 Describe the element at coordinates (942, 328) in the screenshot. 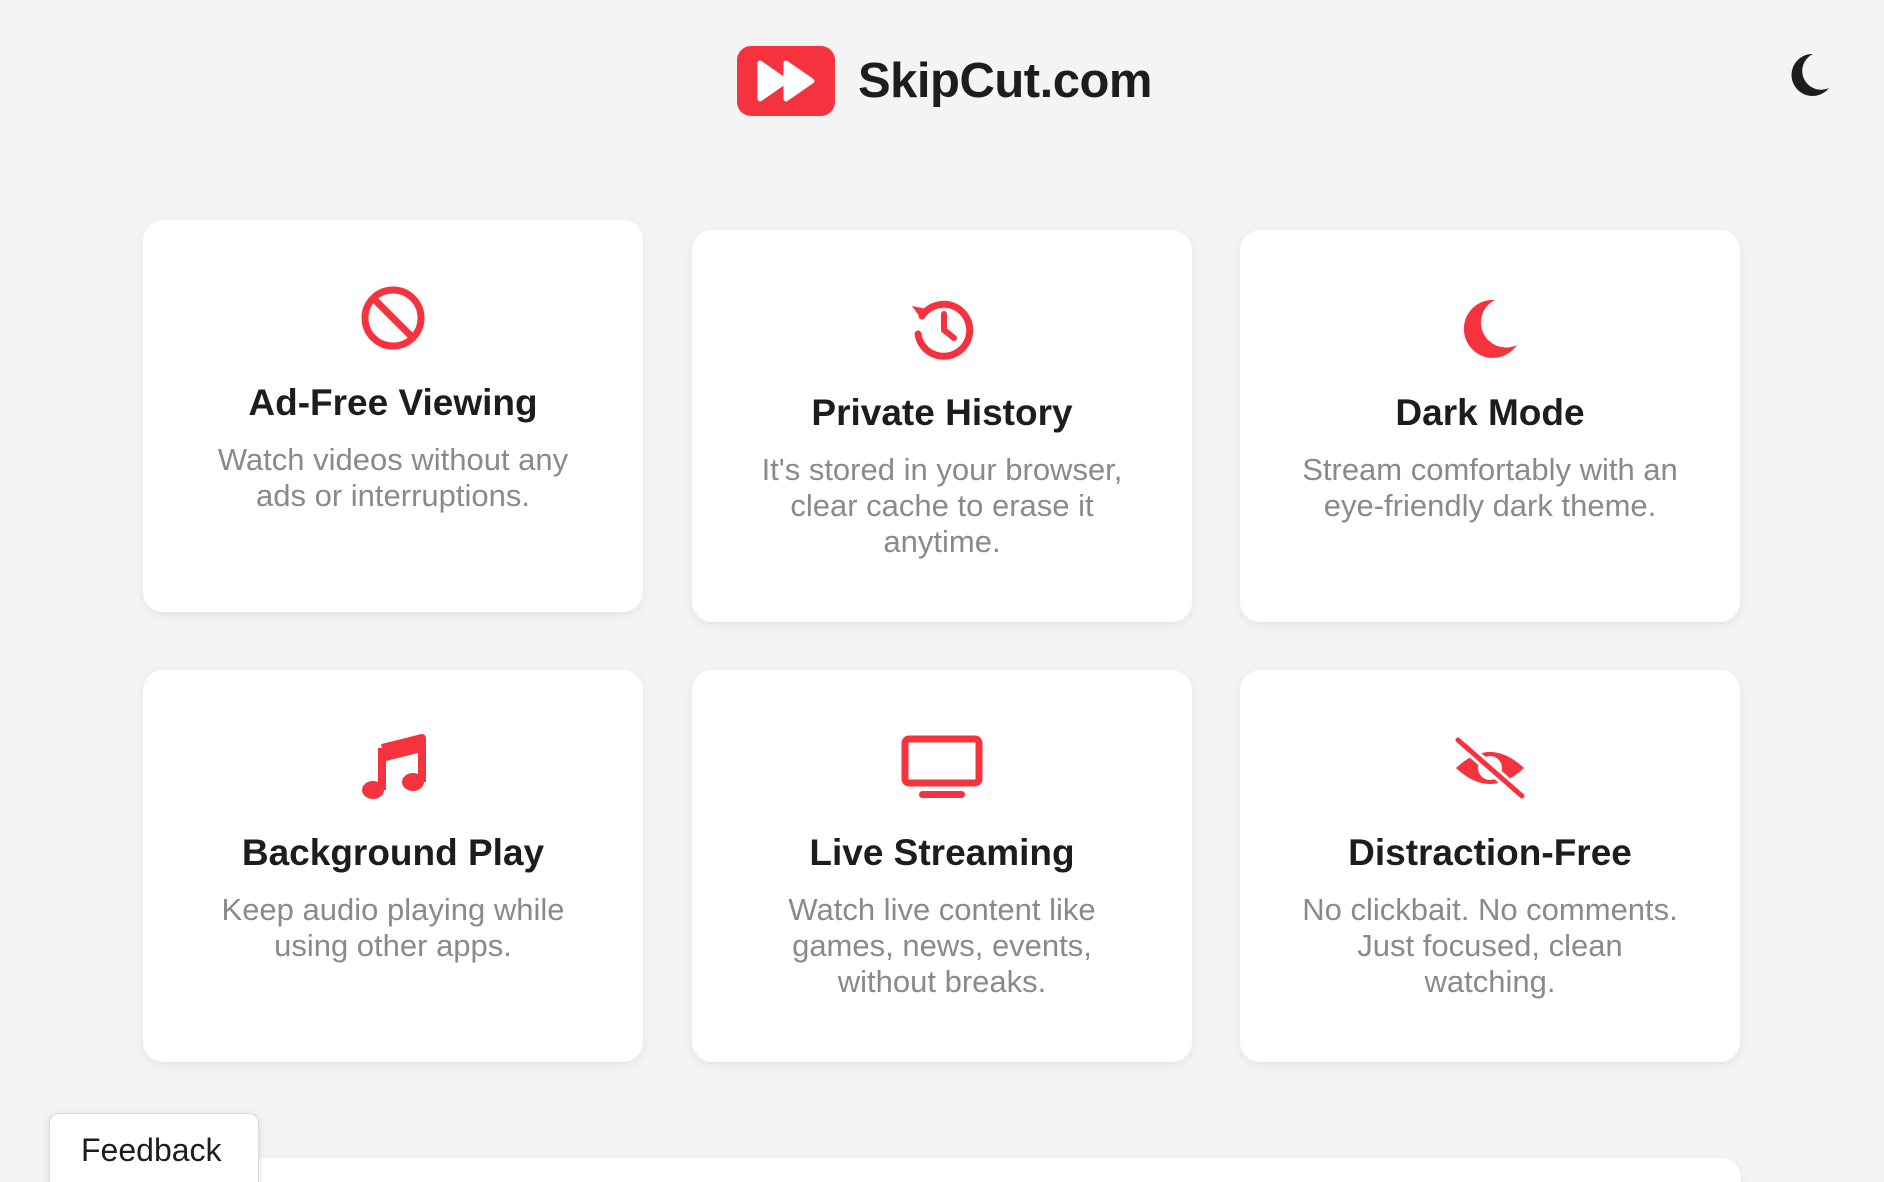

I see `history-icon` at that location.